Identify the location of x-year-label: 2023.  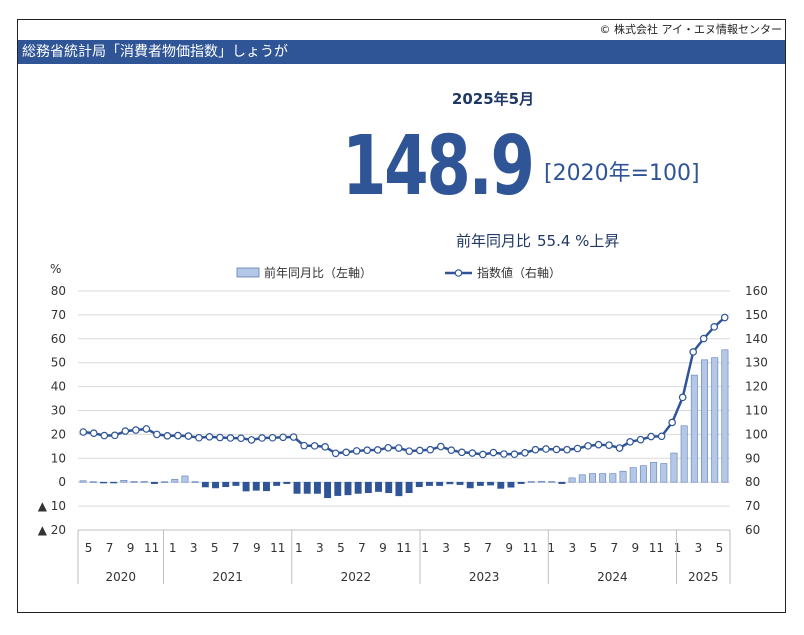
(484, 577).